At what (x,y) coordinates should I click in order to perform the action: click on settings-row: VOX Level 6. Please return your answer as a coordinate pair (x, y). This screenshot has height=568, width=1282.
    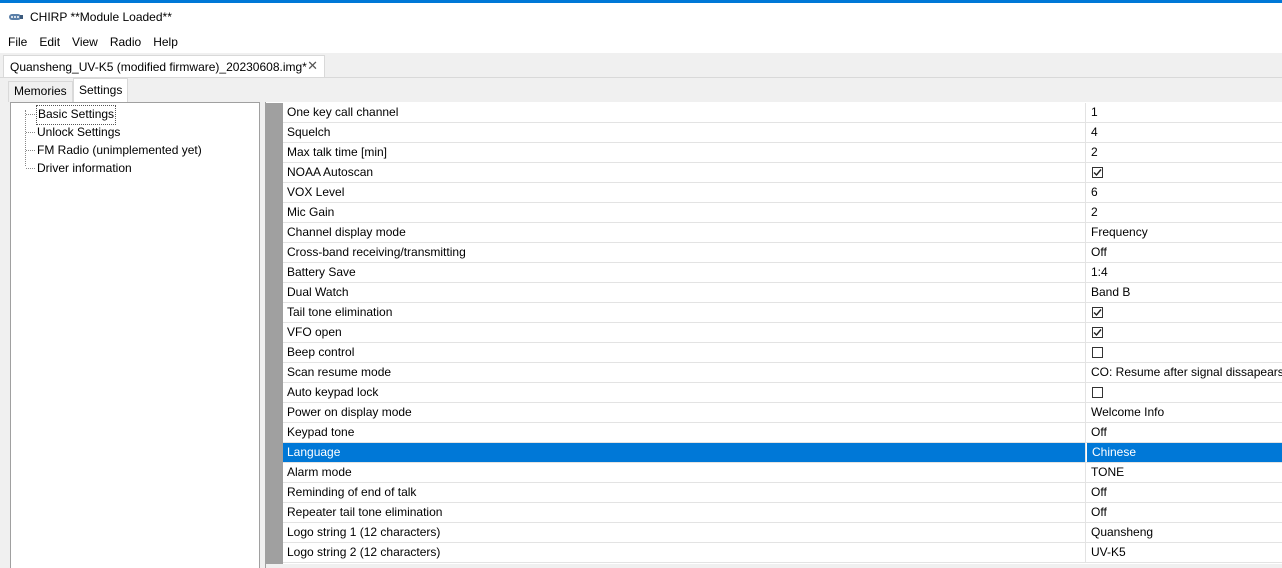
    Looking at the image, I should click on (782, 193).